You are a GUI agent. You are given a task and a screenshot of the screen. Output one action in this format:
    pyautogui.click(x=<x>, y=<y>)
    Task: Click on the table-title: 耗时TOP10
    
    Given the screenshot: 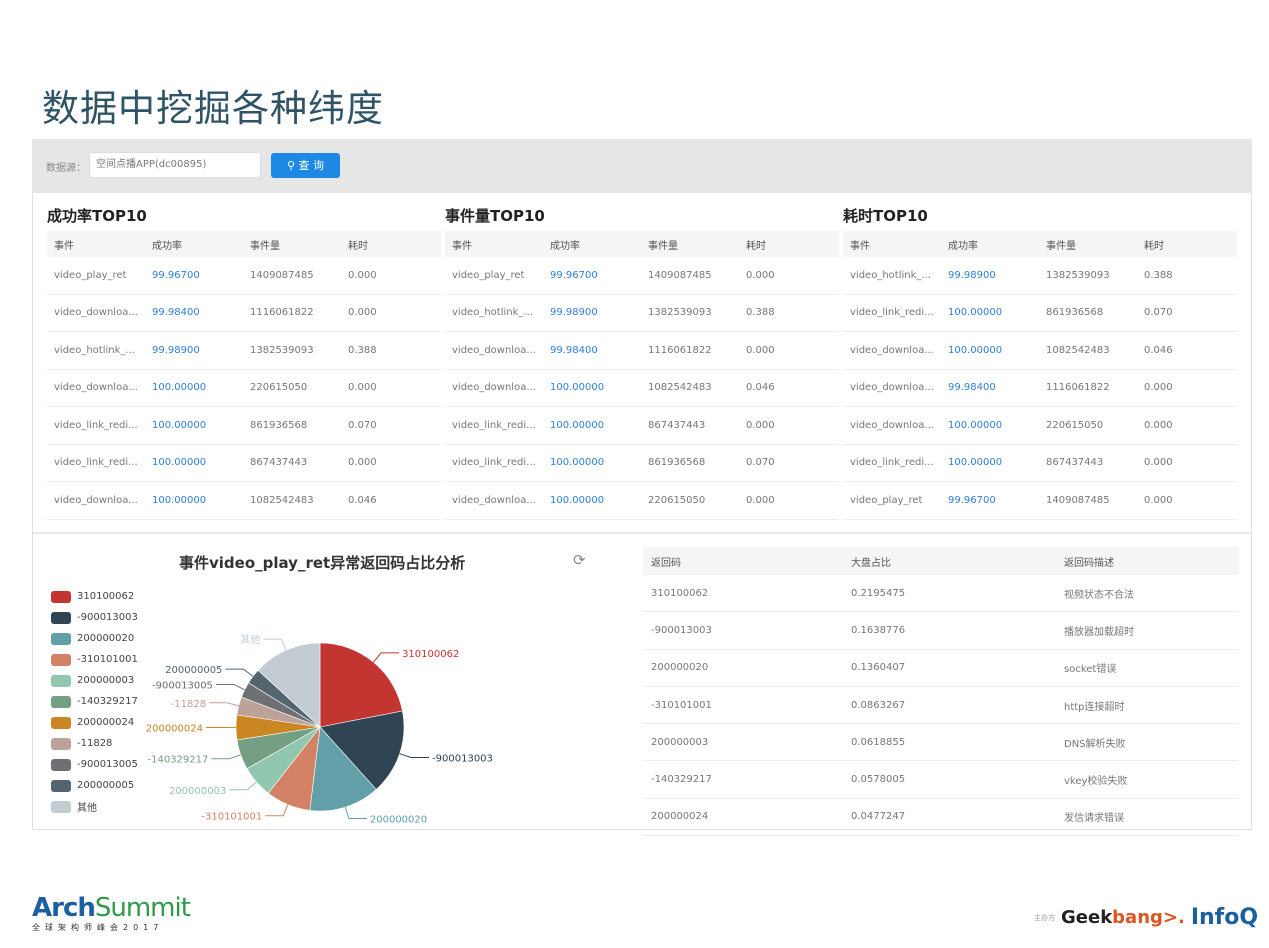 What is the action you would take?
    pyautogui.click(x=885, y=216)
    